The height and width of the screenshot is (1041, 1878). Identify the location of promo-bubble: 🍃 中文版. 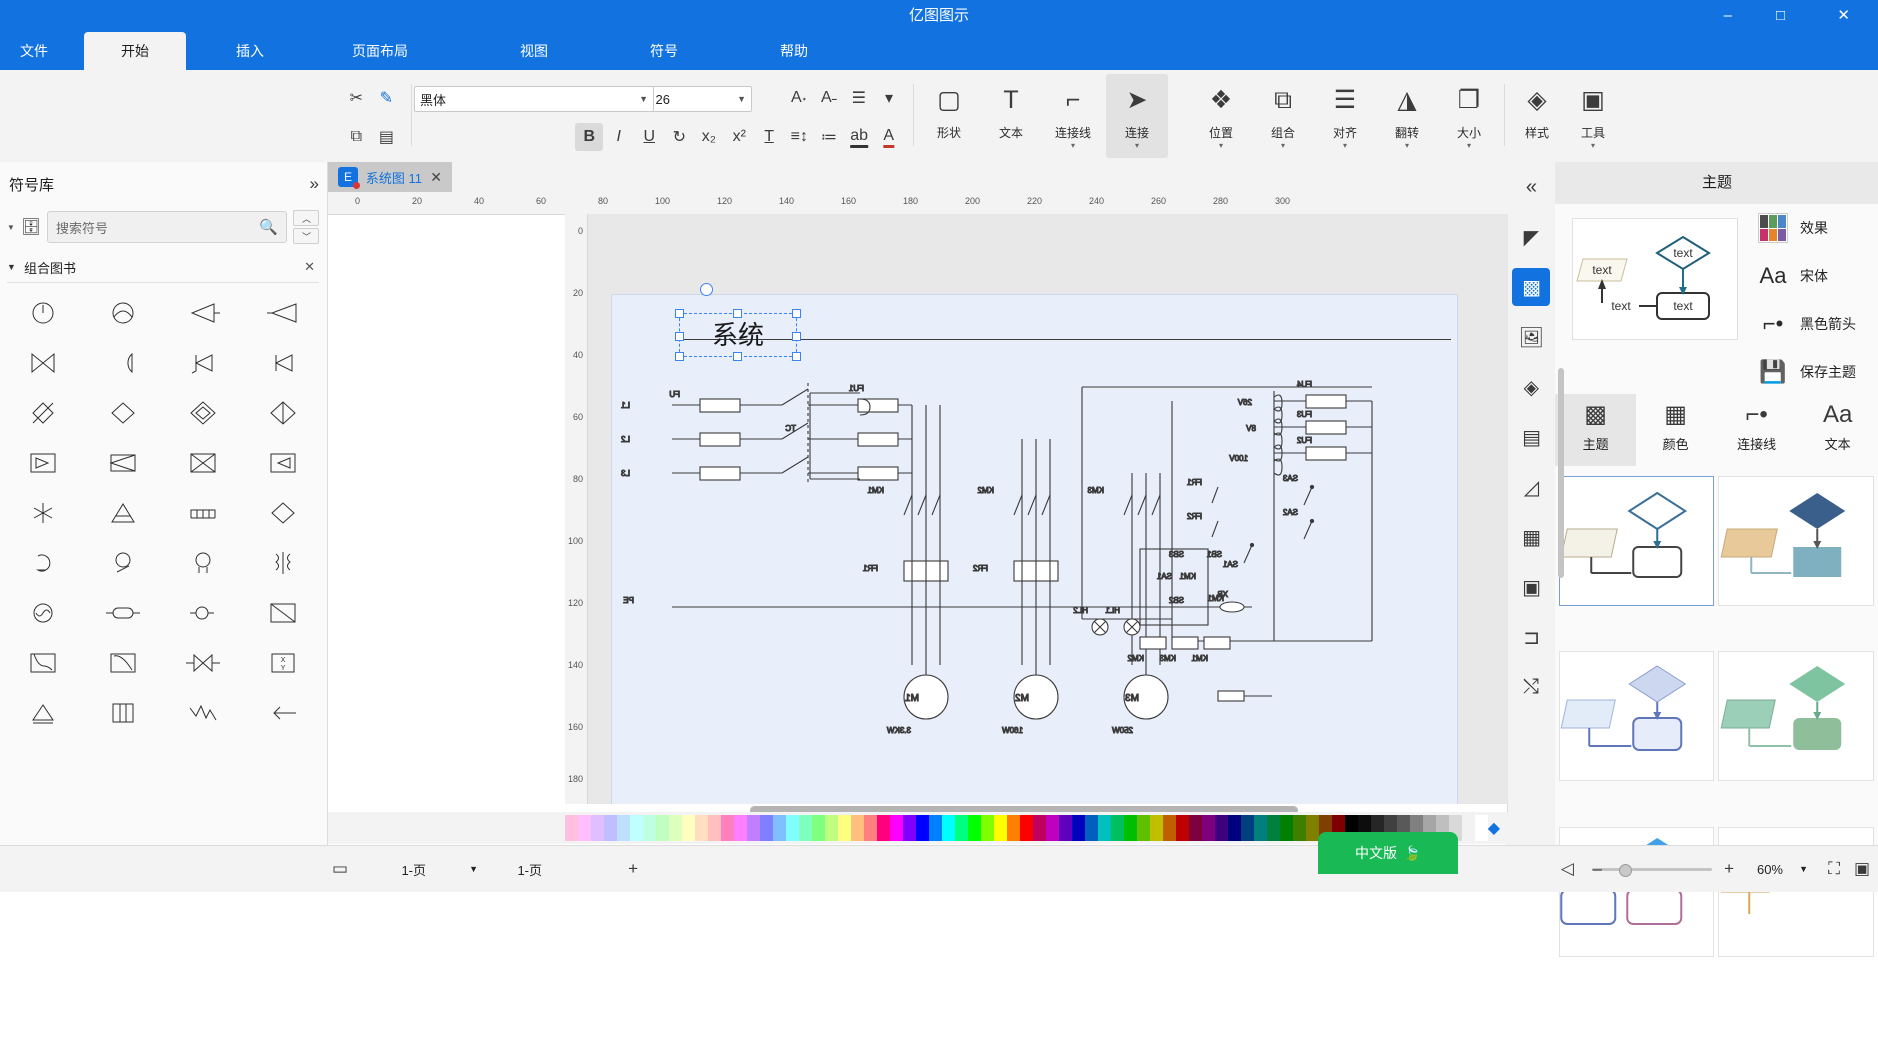
(1388, 853).